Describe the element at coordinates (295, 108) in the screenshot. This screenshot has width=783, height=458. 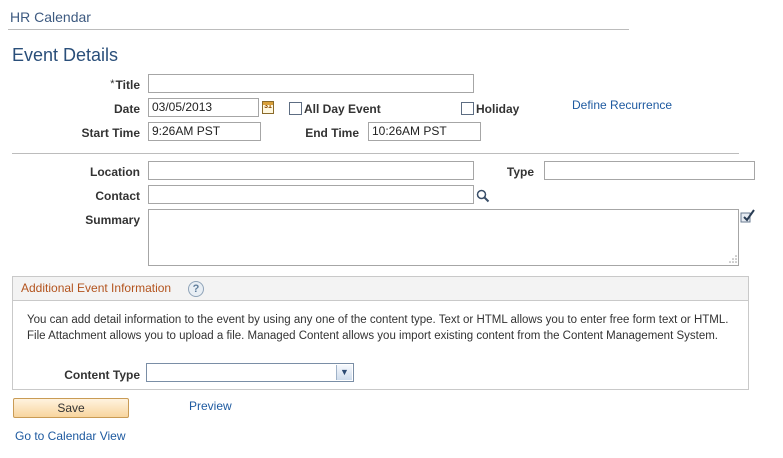
I see `all-day-event-checkbox` at that location.